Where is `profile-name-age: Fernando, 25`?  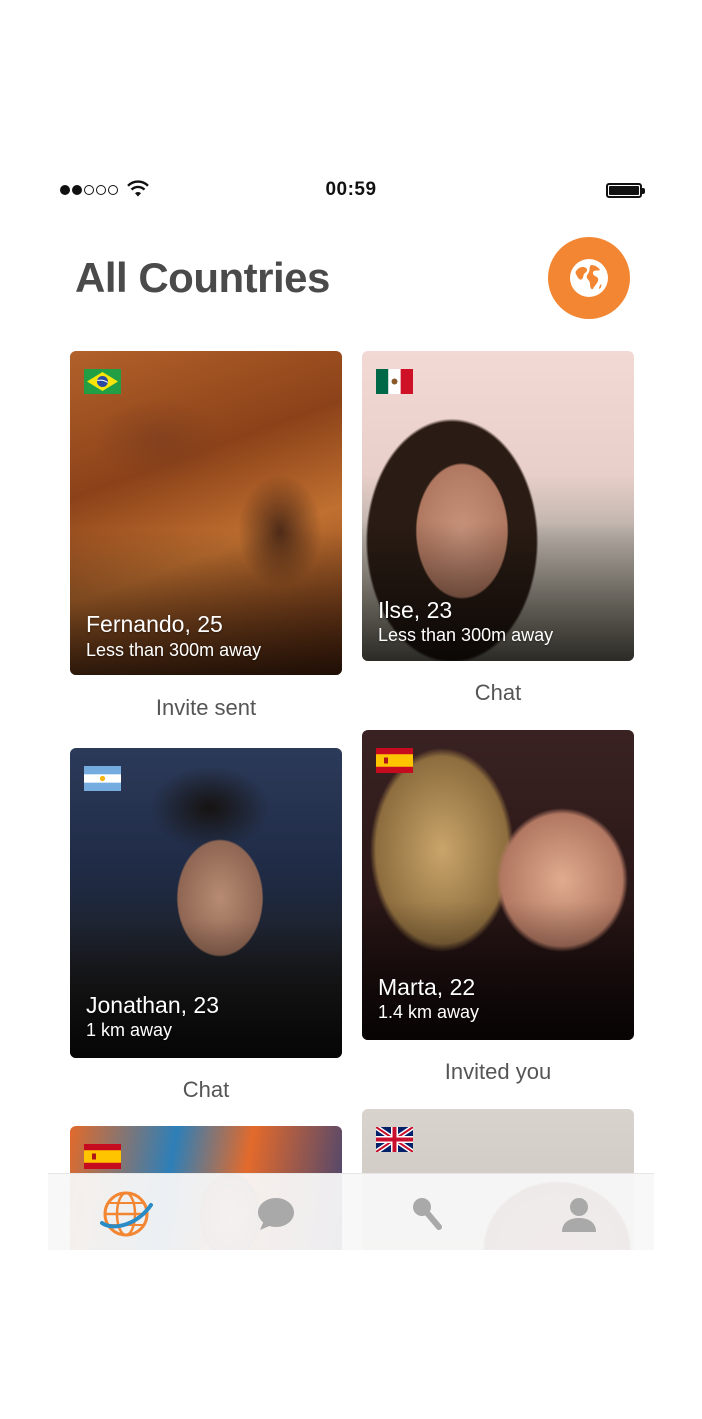
profile-name-age: Fernando, 25 is located at coordinates (154, 624).